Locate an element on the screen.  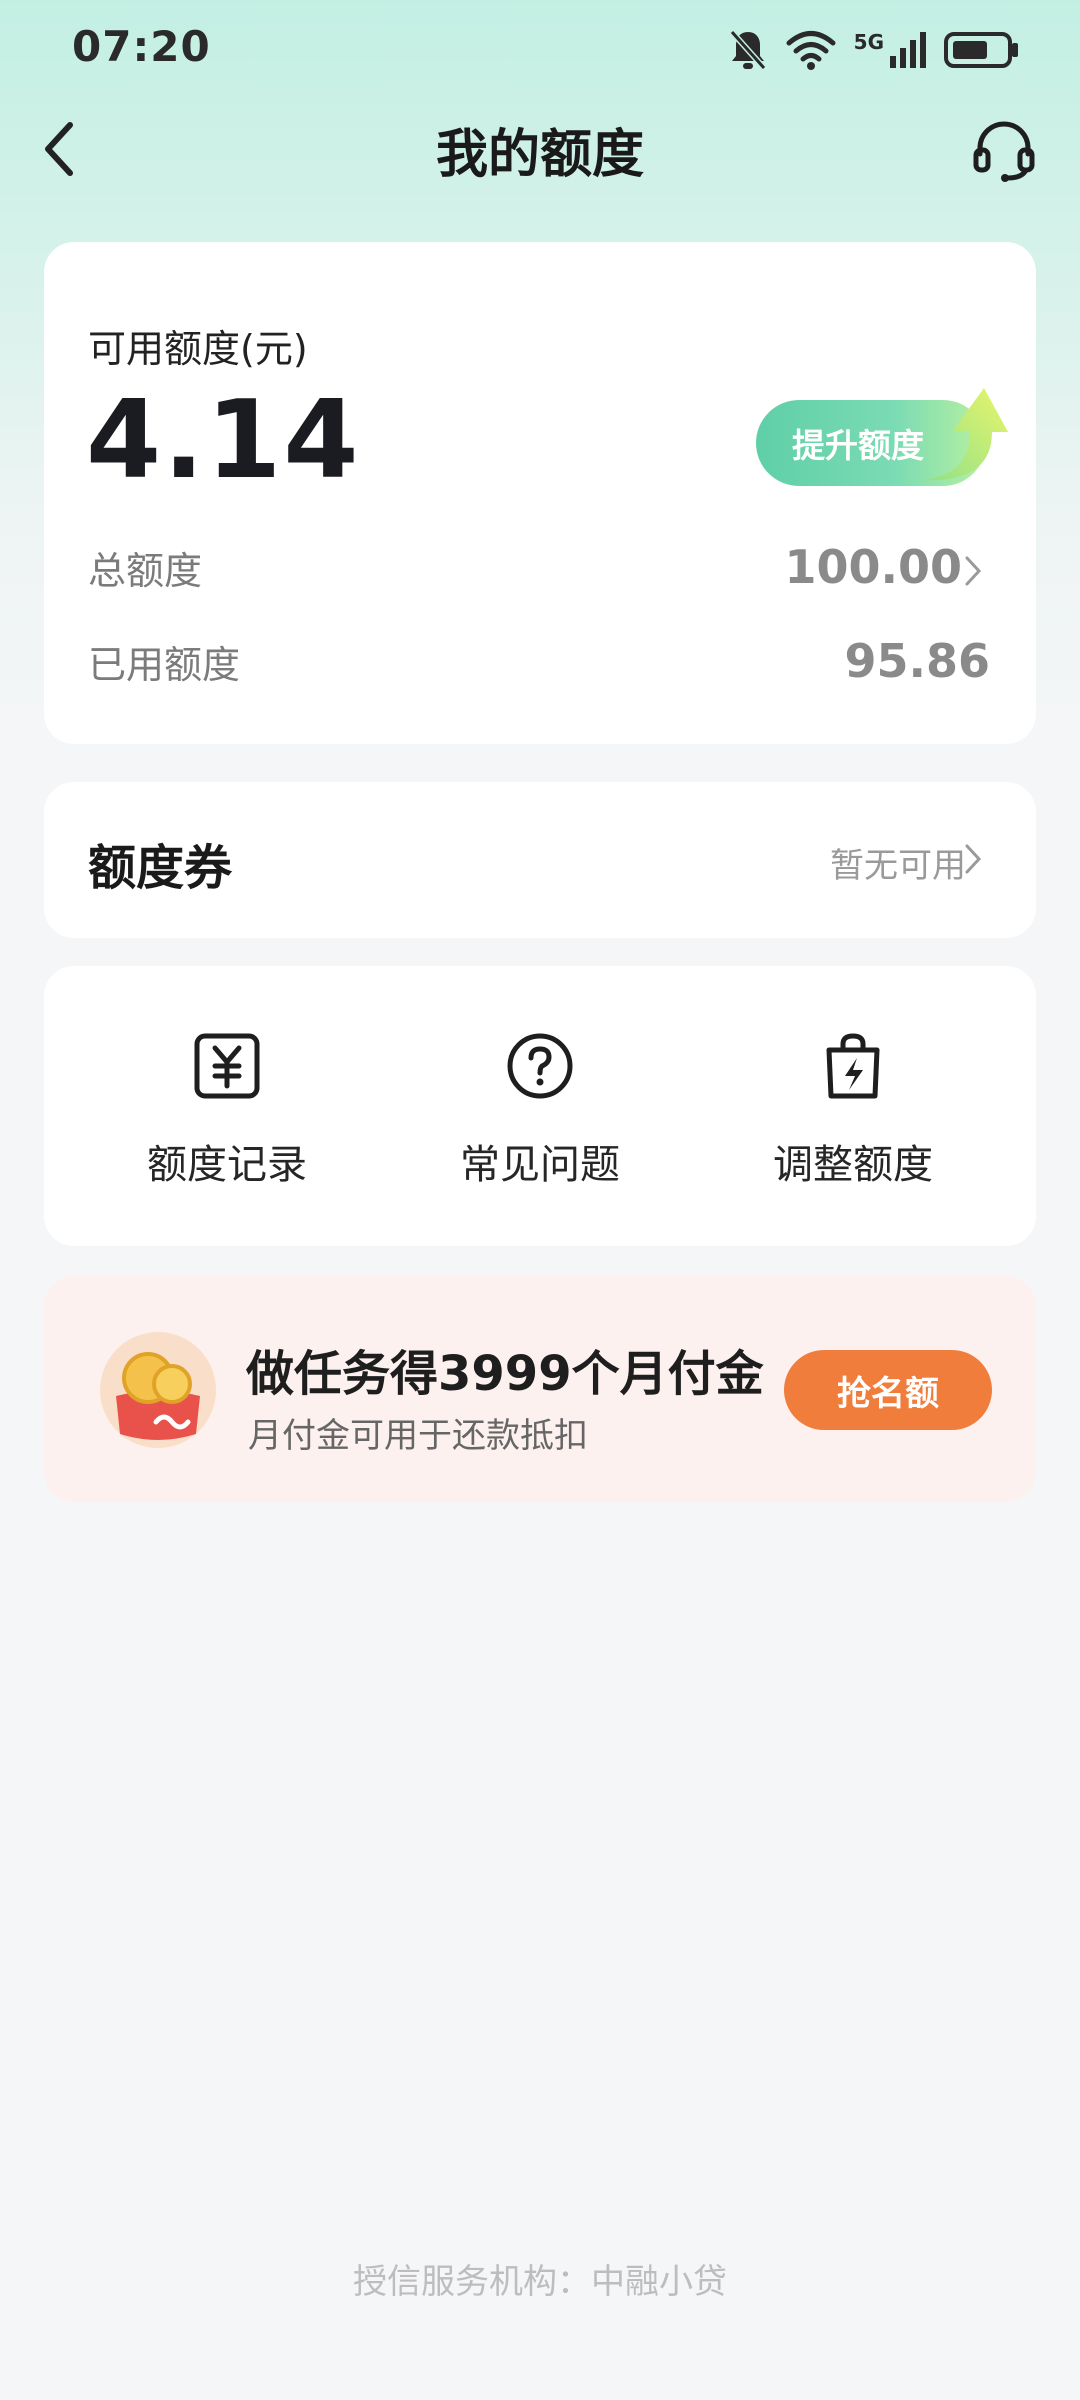
battery-icon is located at coordinates (981, 50).